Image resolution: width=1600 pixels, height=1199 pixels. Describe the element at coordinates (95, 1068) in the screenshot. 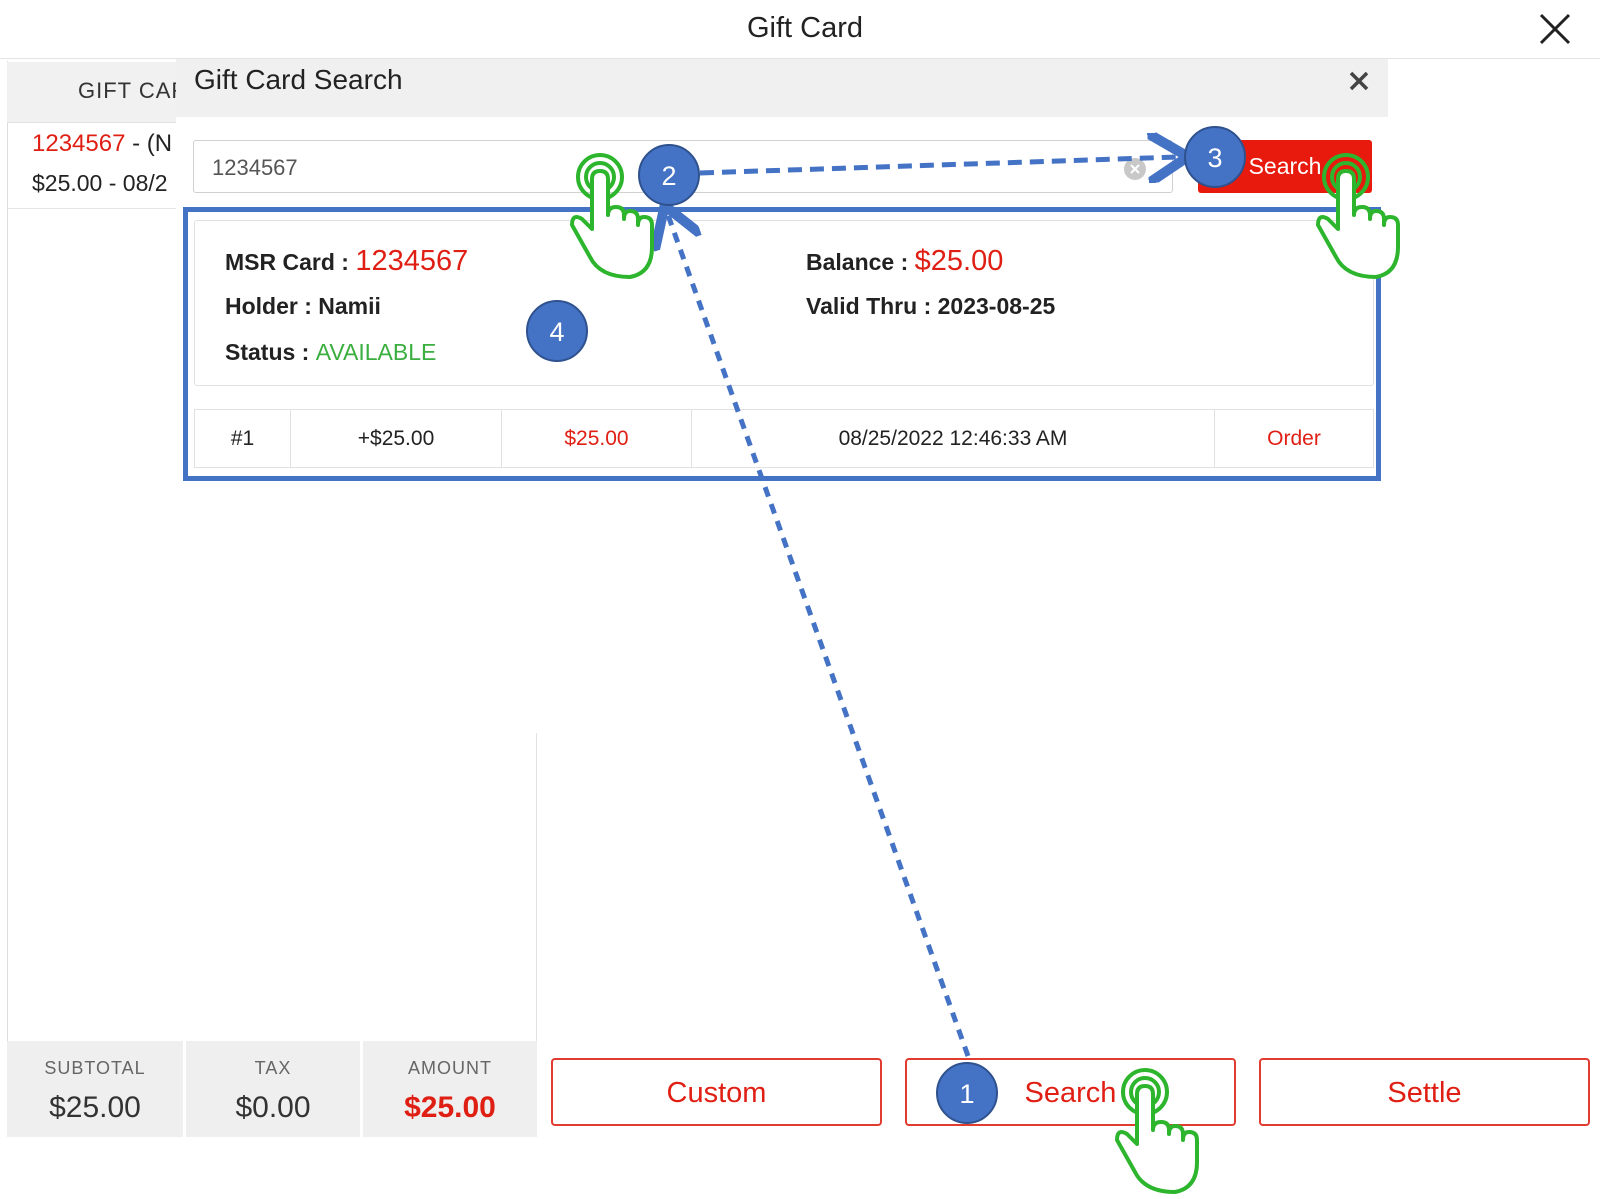

I see `subtotal-label: SUBTOTAL` at that location.